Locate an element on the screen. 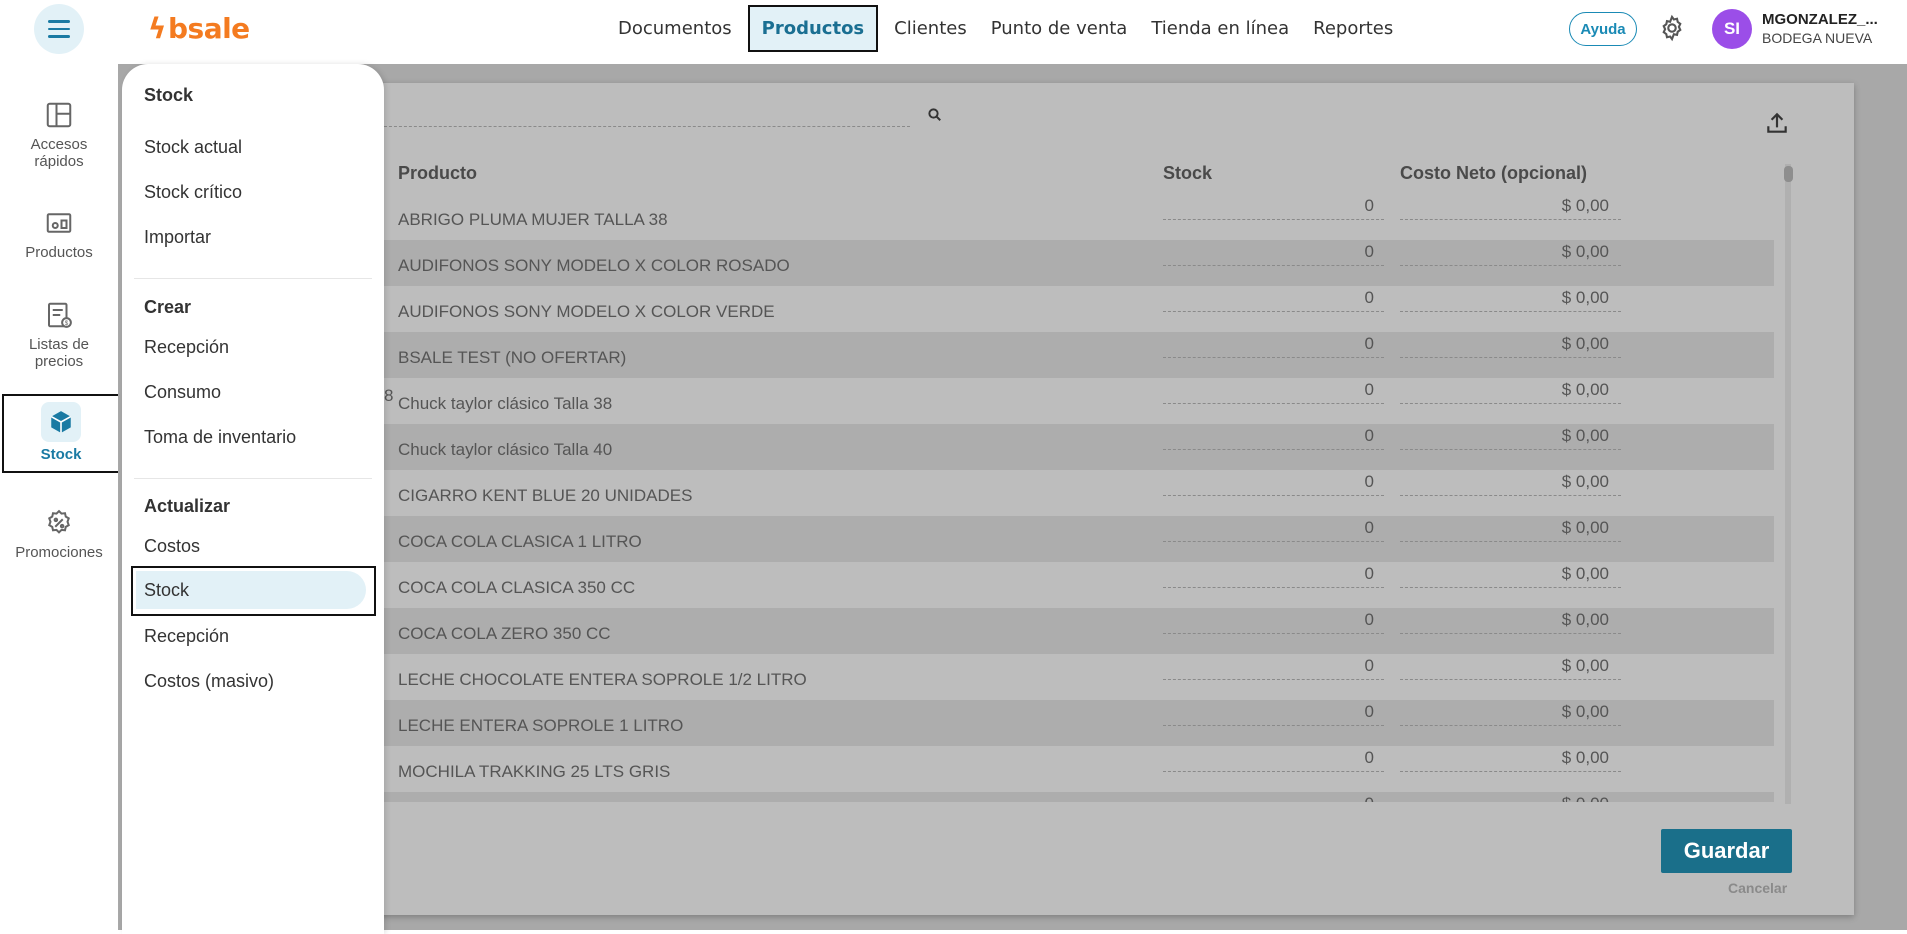 This screenshot has height=934, width=1907. bsale-logo: ϟ bsale is located at coordinates (199, 28).